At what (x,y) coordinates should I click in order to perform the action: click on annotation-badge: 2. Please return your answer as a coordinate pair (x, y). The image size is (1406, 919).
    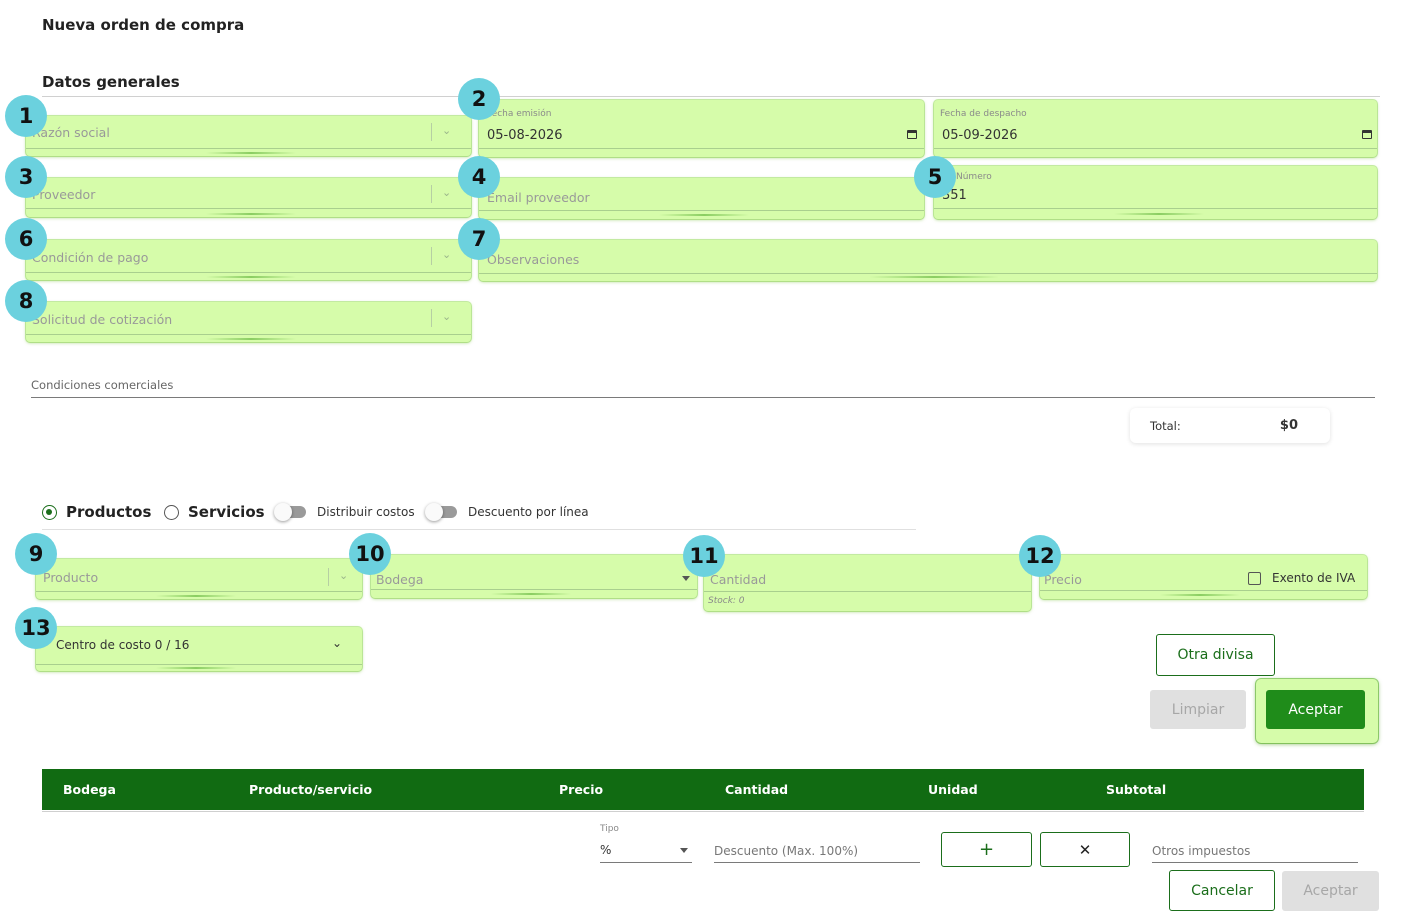
    Looking at the image, I should click on (479, 99).